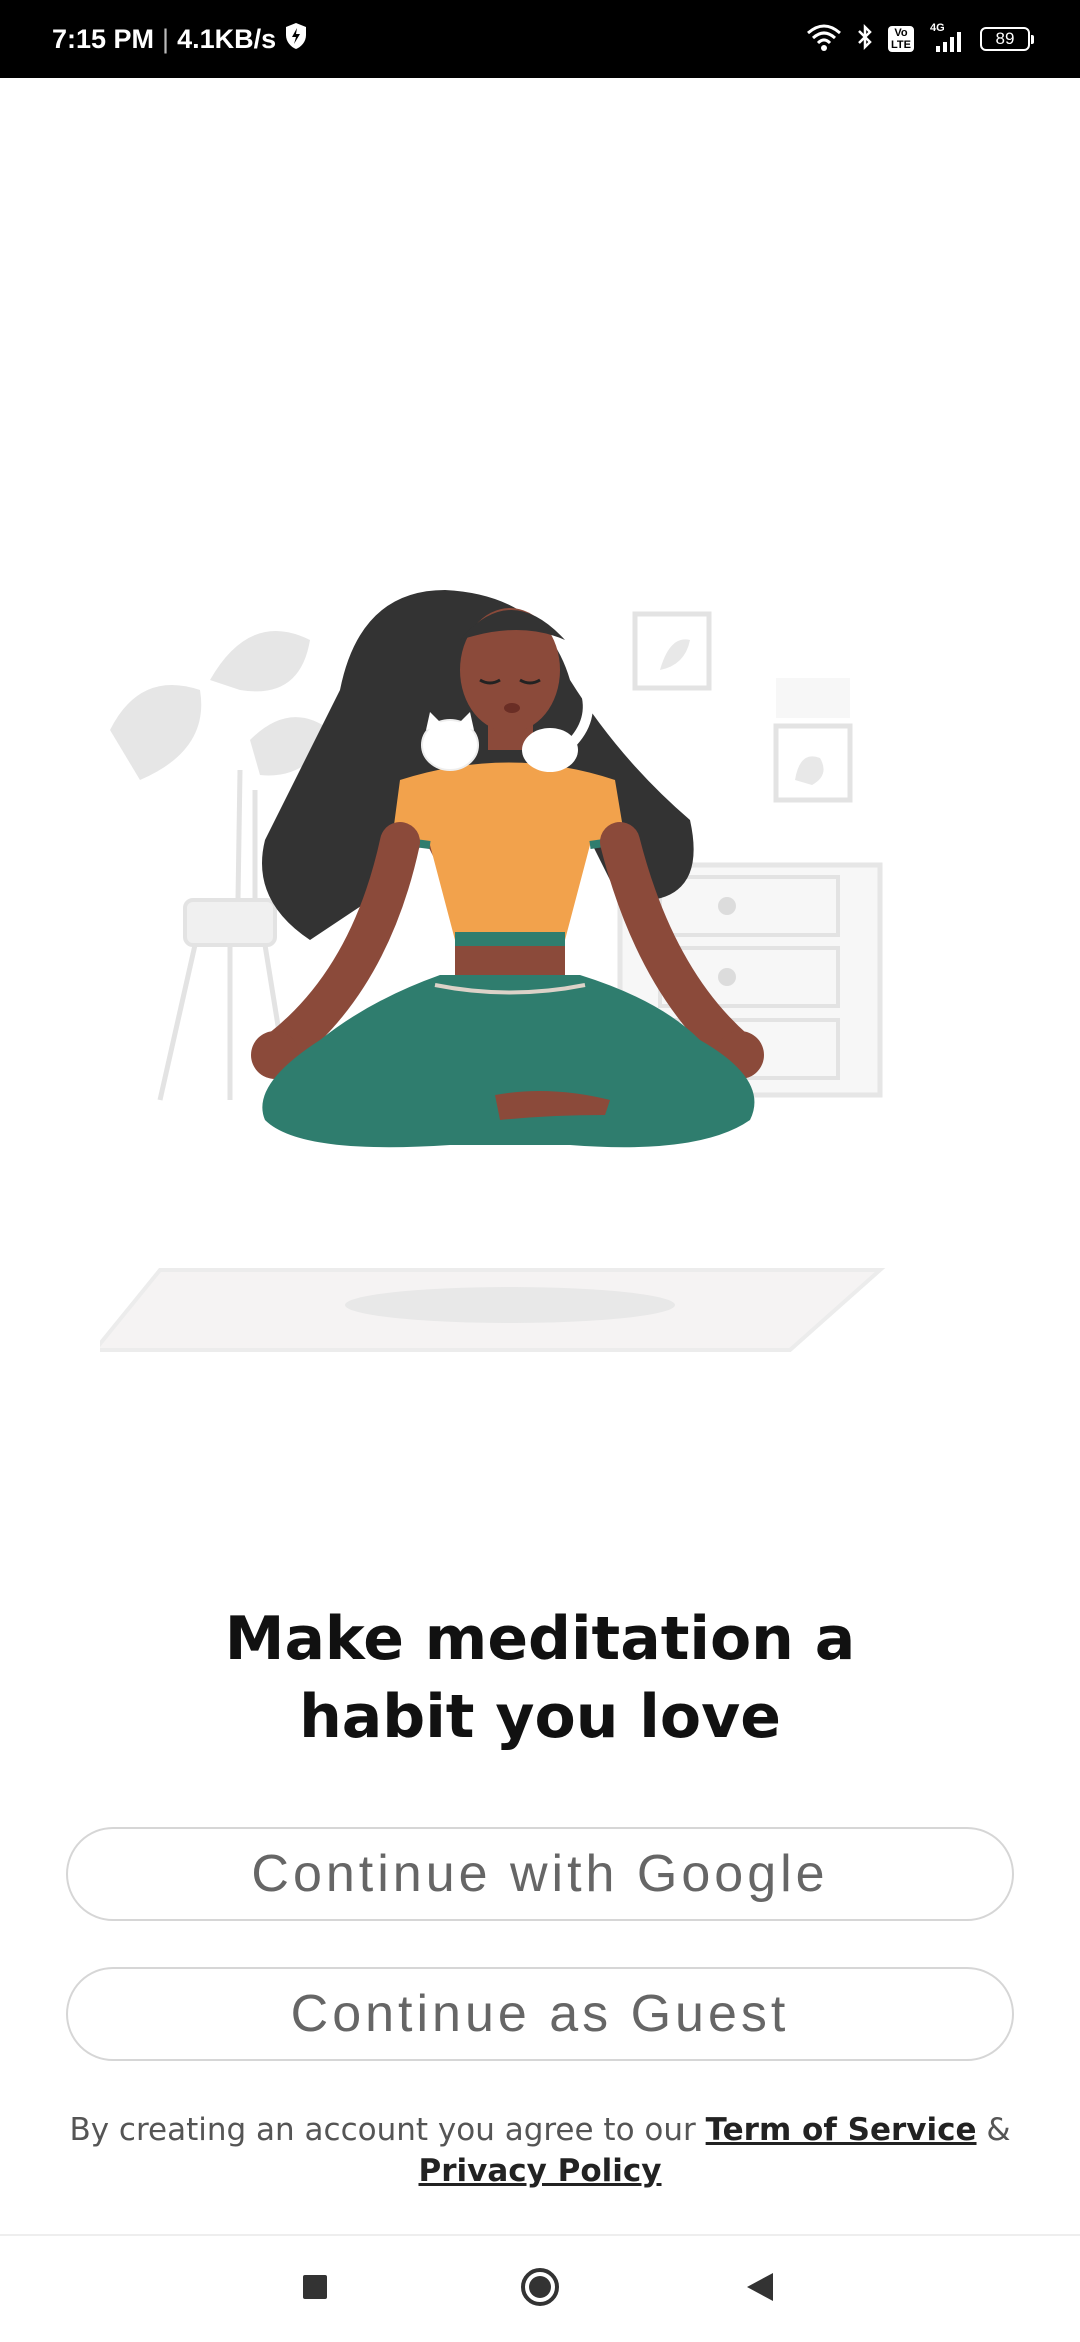 Image resolution: width=1080 pixels, height=2342 pixels. Describe the element at coordinates (841, 2130) in the screenshot. I see `terms-of-service-link: Term of Service` at that location.